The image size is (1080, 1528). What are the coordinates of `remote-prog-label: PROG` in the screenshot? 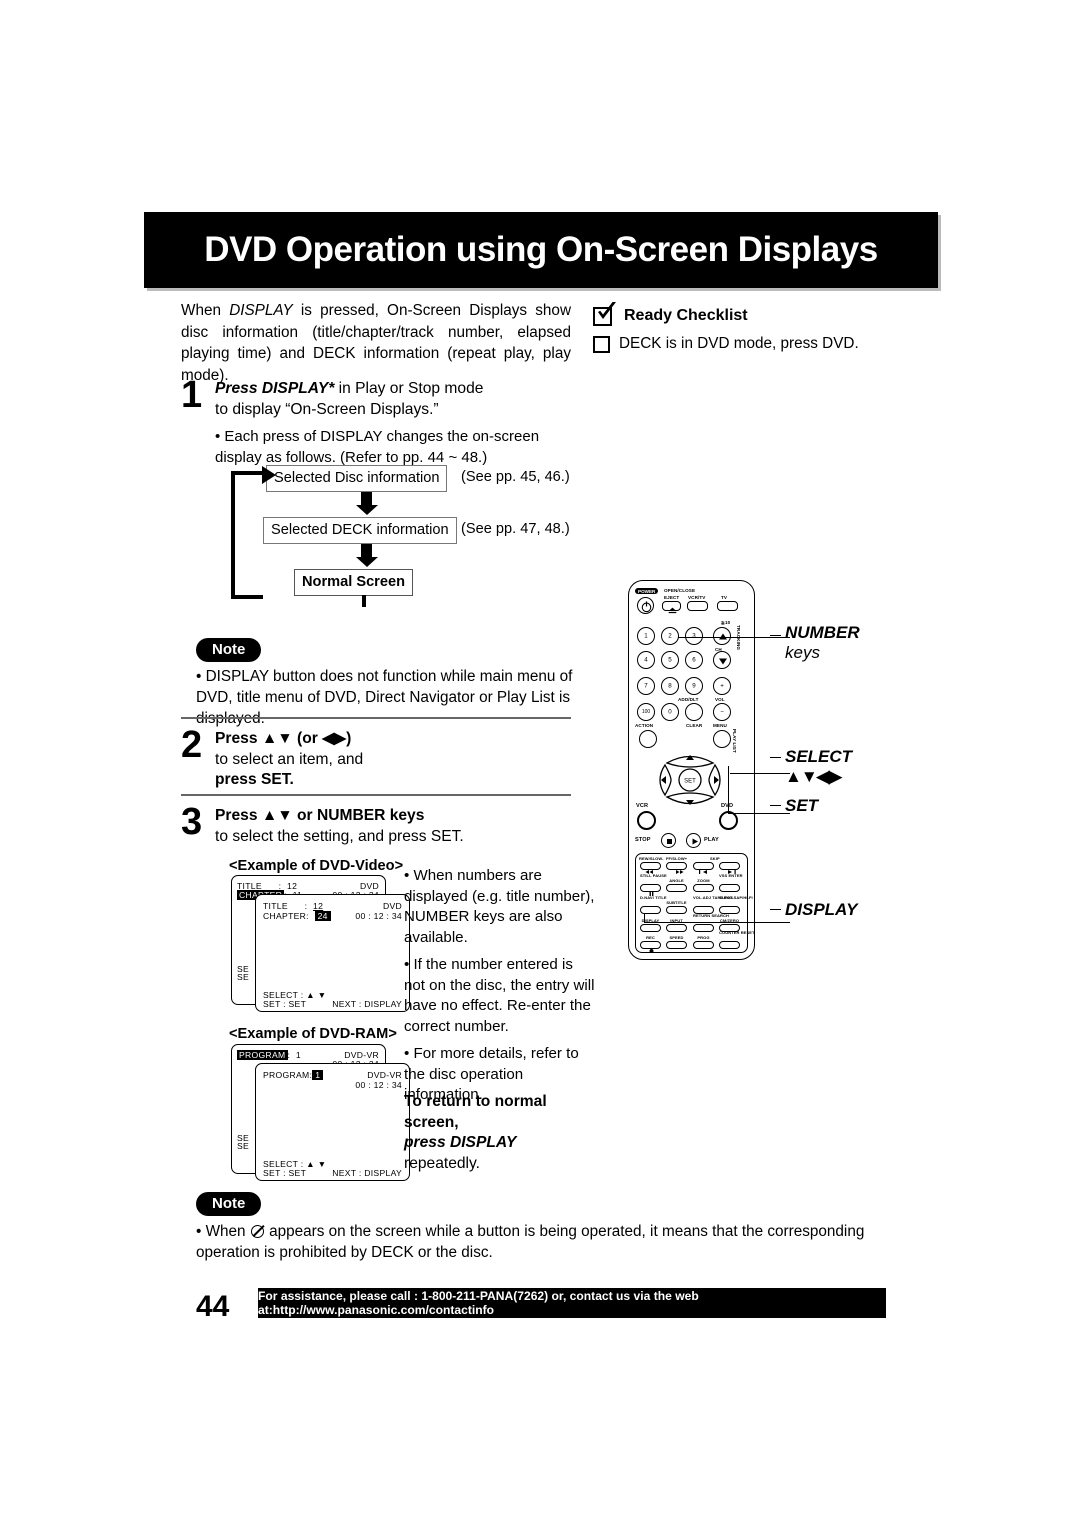 It's located at (703, 937).